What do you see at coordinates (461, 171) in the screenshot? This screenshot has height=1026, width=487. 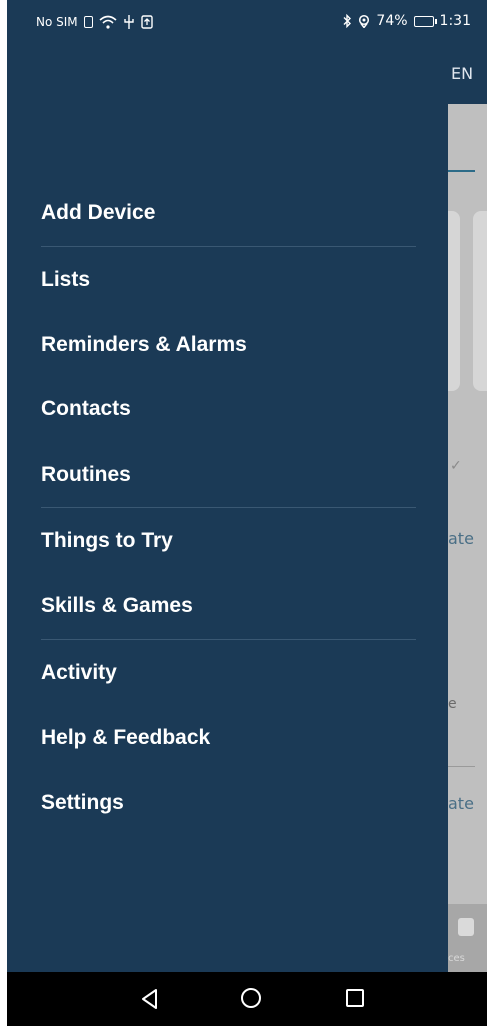 I see `background-tab-underline` at bounding box center [461, 171].